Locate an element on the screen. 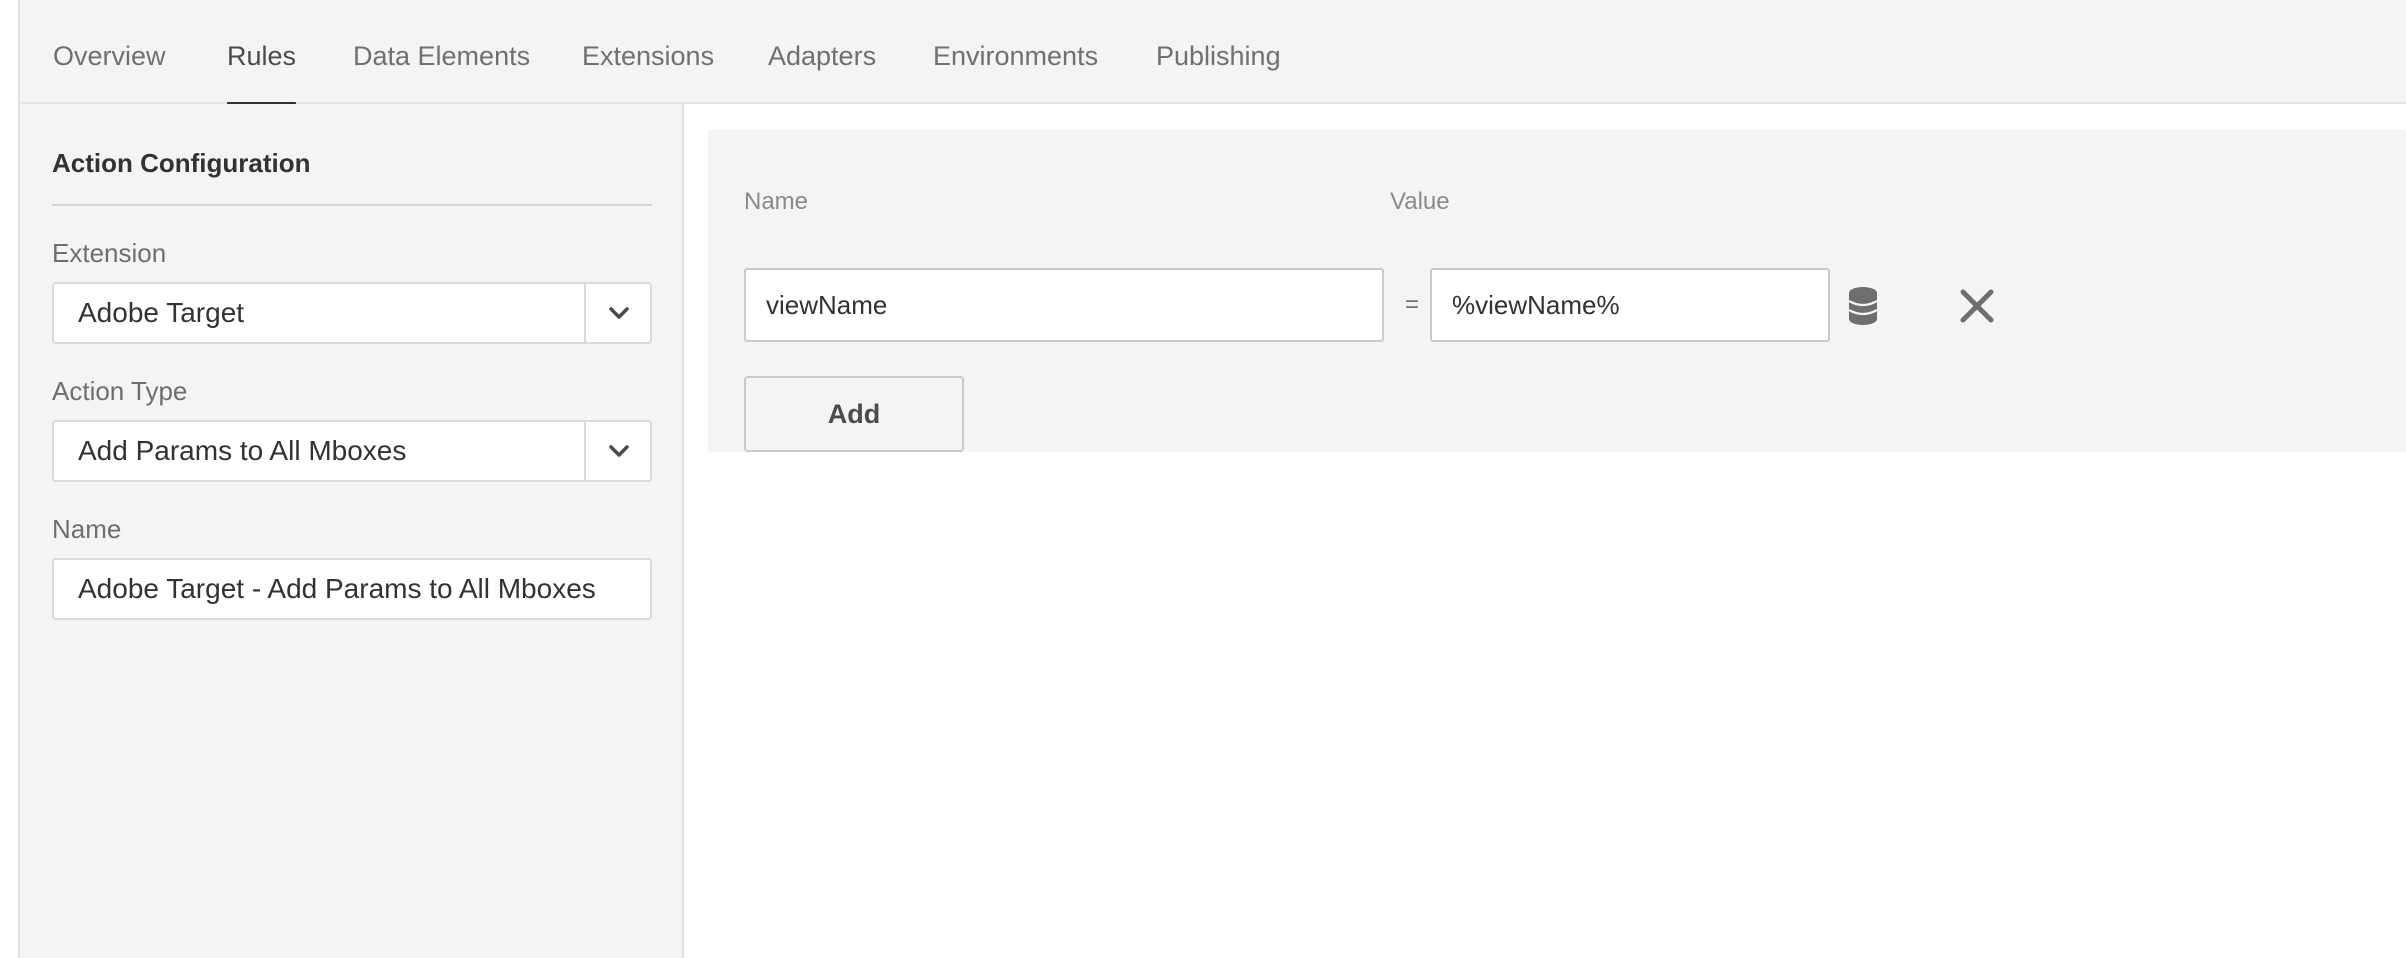 The width and height of the screenshot is (2406, 958). database-icon is located at coordinates (1863, 306).